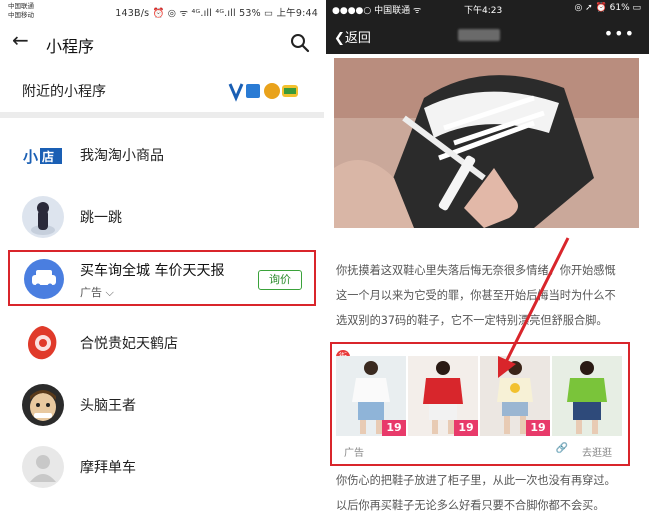 The image size is (649, 514). What do you see at coordinates (472, 320) in the screenshot?
I see `article-line: 选双别的37码的鞋子，它不一定特别漂亮但舒服合脚。` at bounding box center [472, 320].